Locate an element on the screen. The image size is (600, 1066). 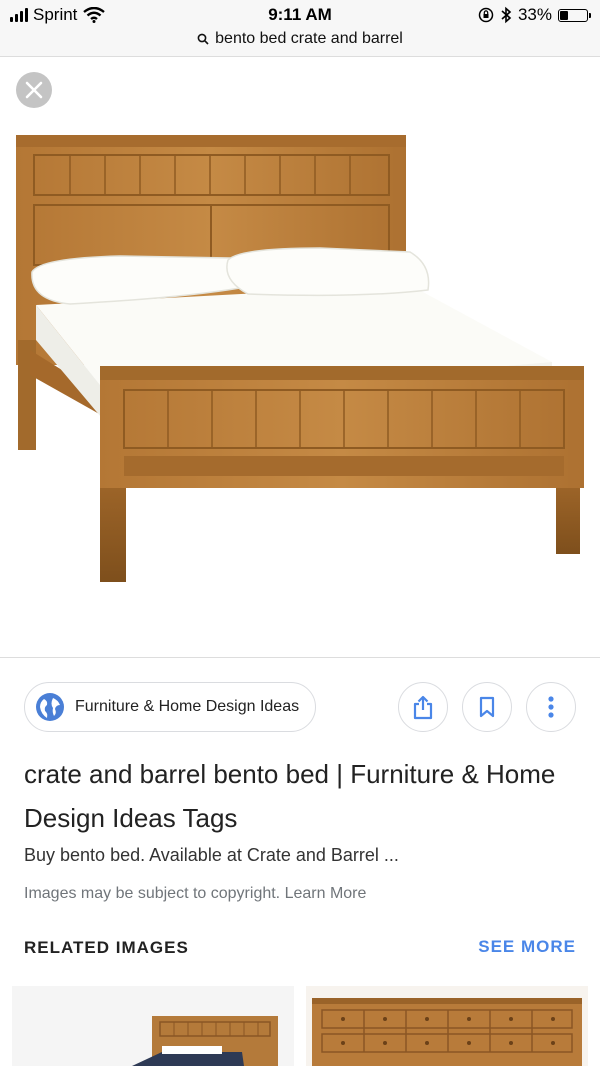
share-button is located at coordinates (423, 707).